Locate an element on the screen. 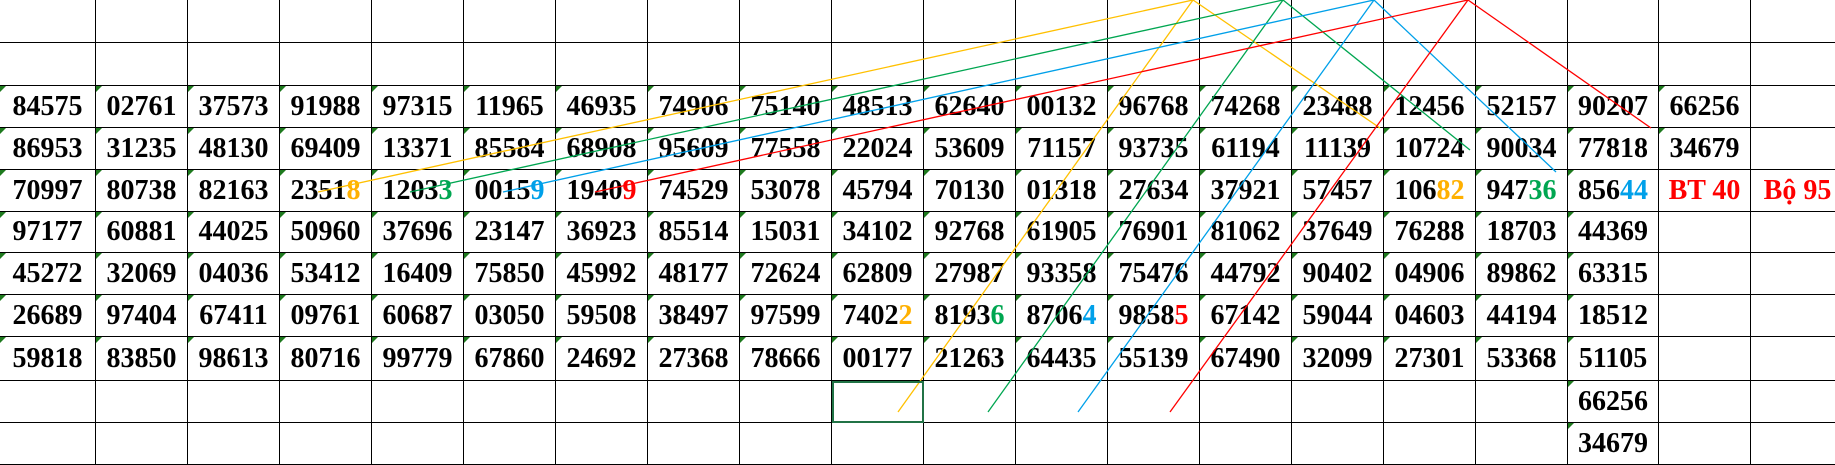  cell-r1-c1 is located at coordinates (48, 21).